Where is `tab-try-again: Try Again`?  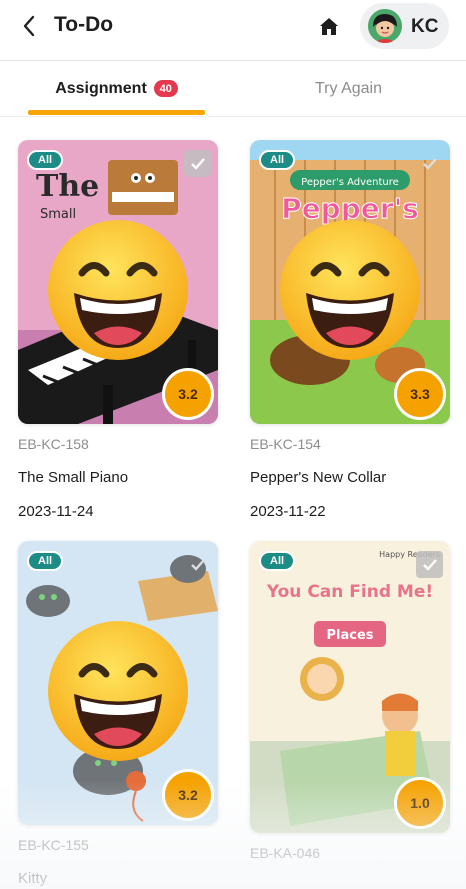
tab-try-again: Try Again is located at coordinates (348, 88).